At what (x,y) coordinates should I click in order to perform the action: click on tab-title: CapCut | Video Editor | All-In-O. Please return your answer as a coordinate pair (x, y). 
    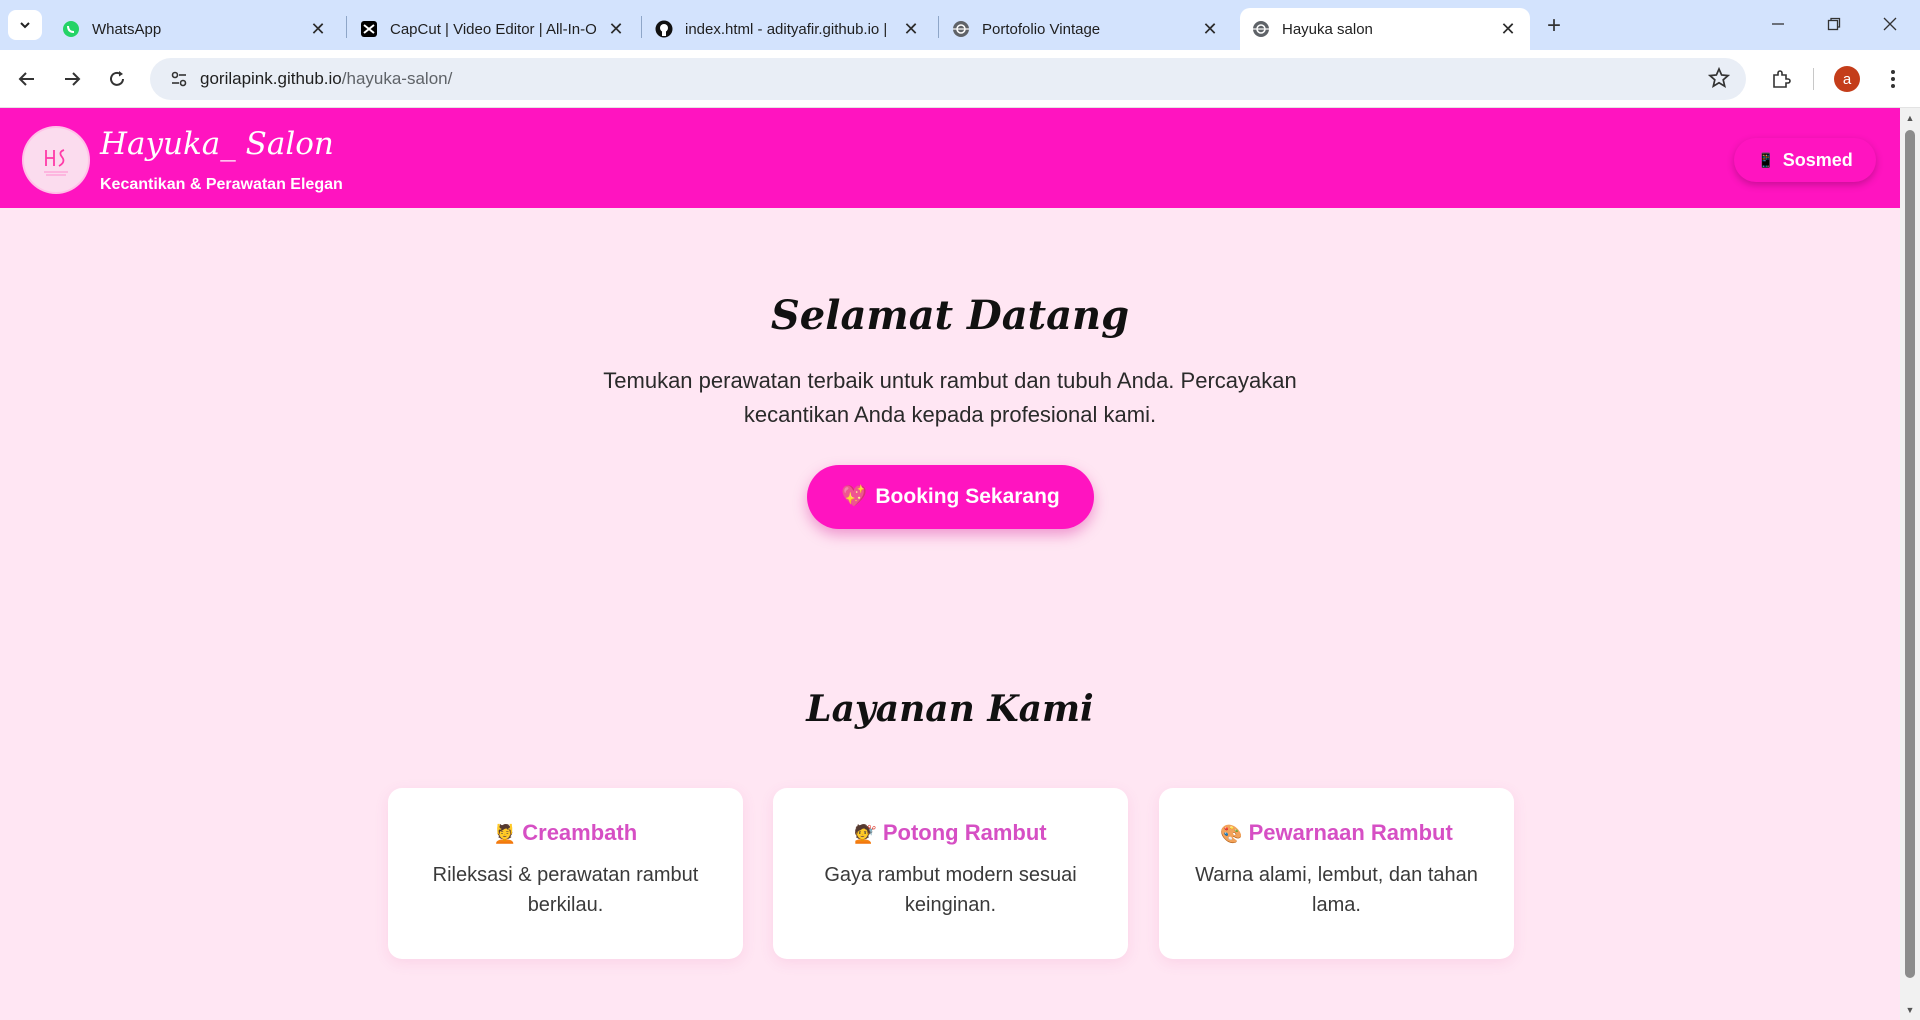
    Looking at the image, I should click on (493, 29).